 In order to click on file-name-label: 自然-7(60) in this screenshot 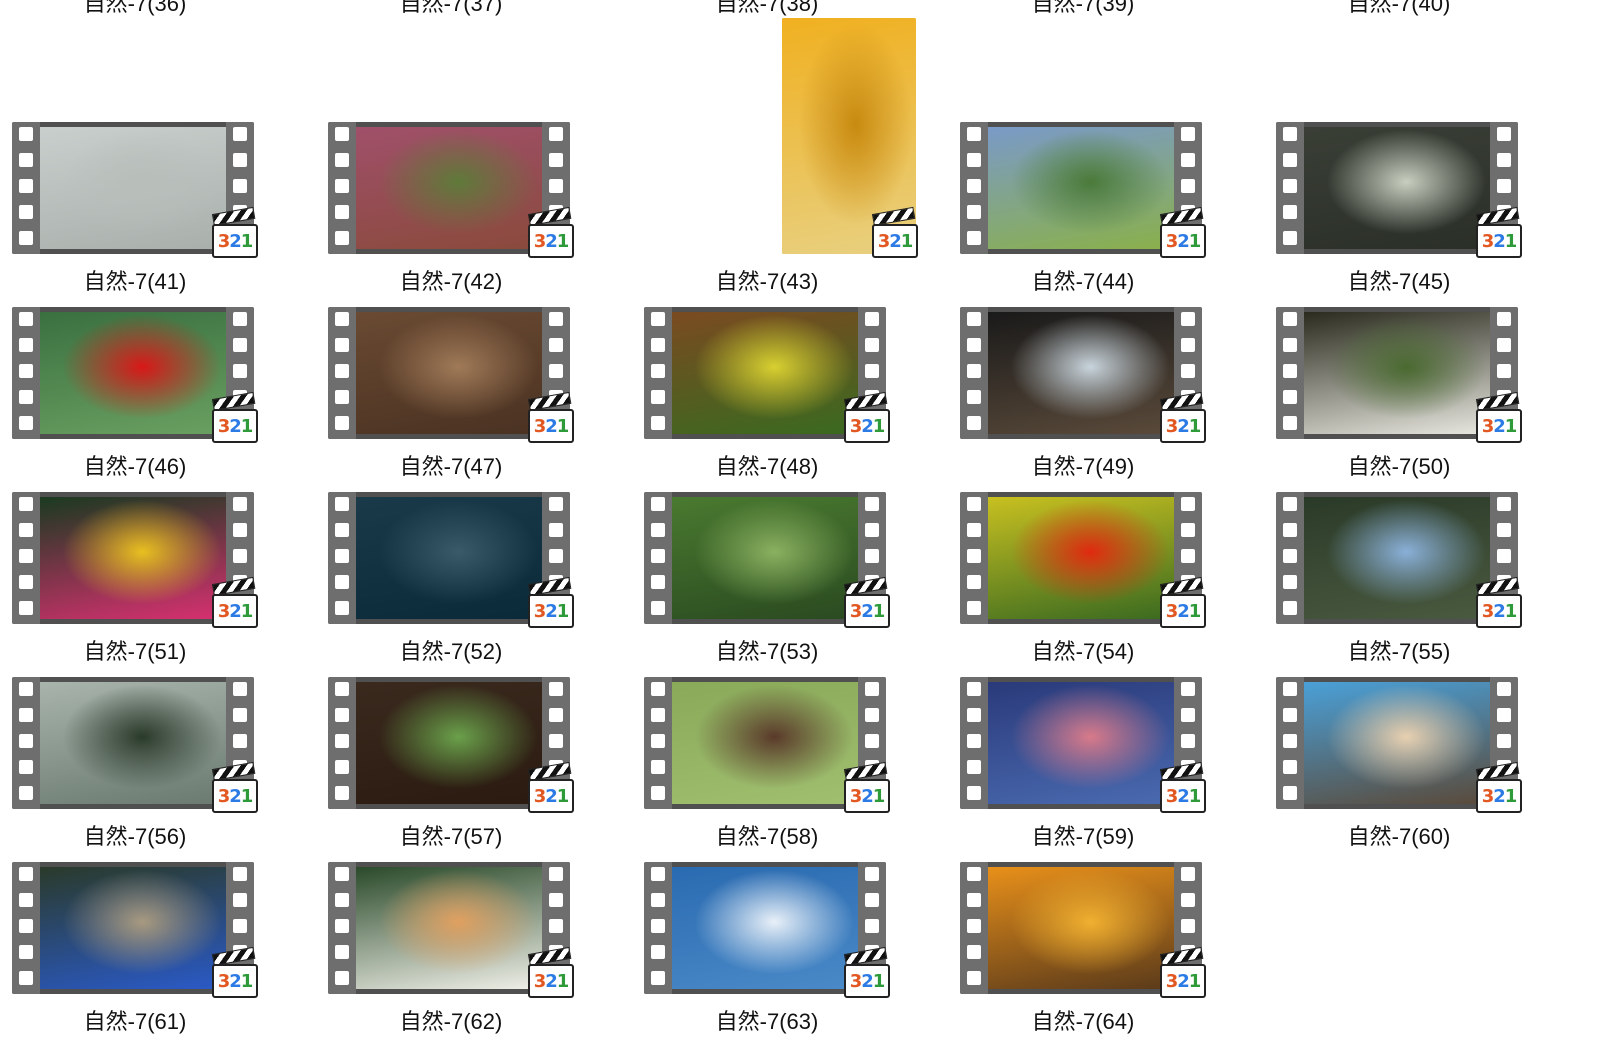, I will do `click(1399, 835)`.